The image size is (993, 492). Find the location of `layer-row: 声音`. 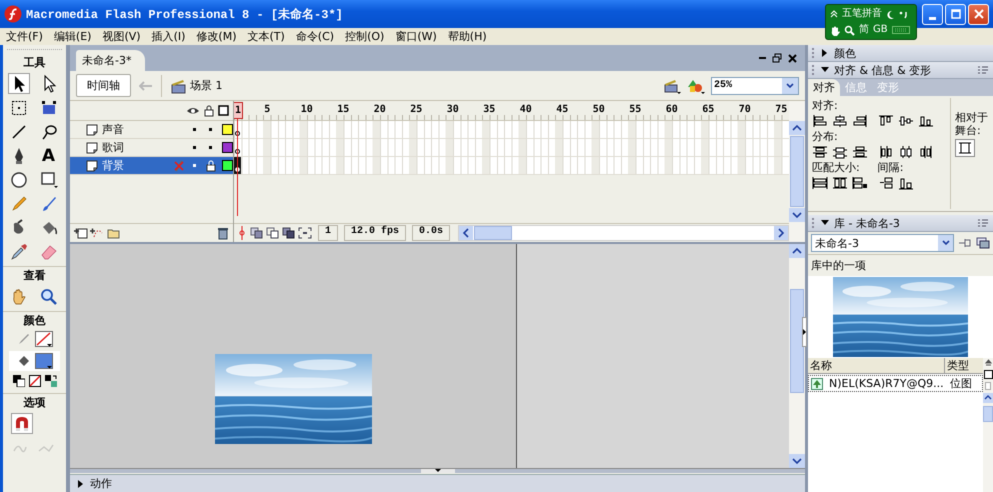

layer-row: 声音 is located at coordinates (151, 130).